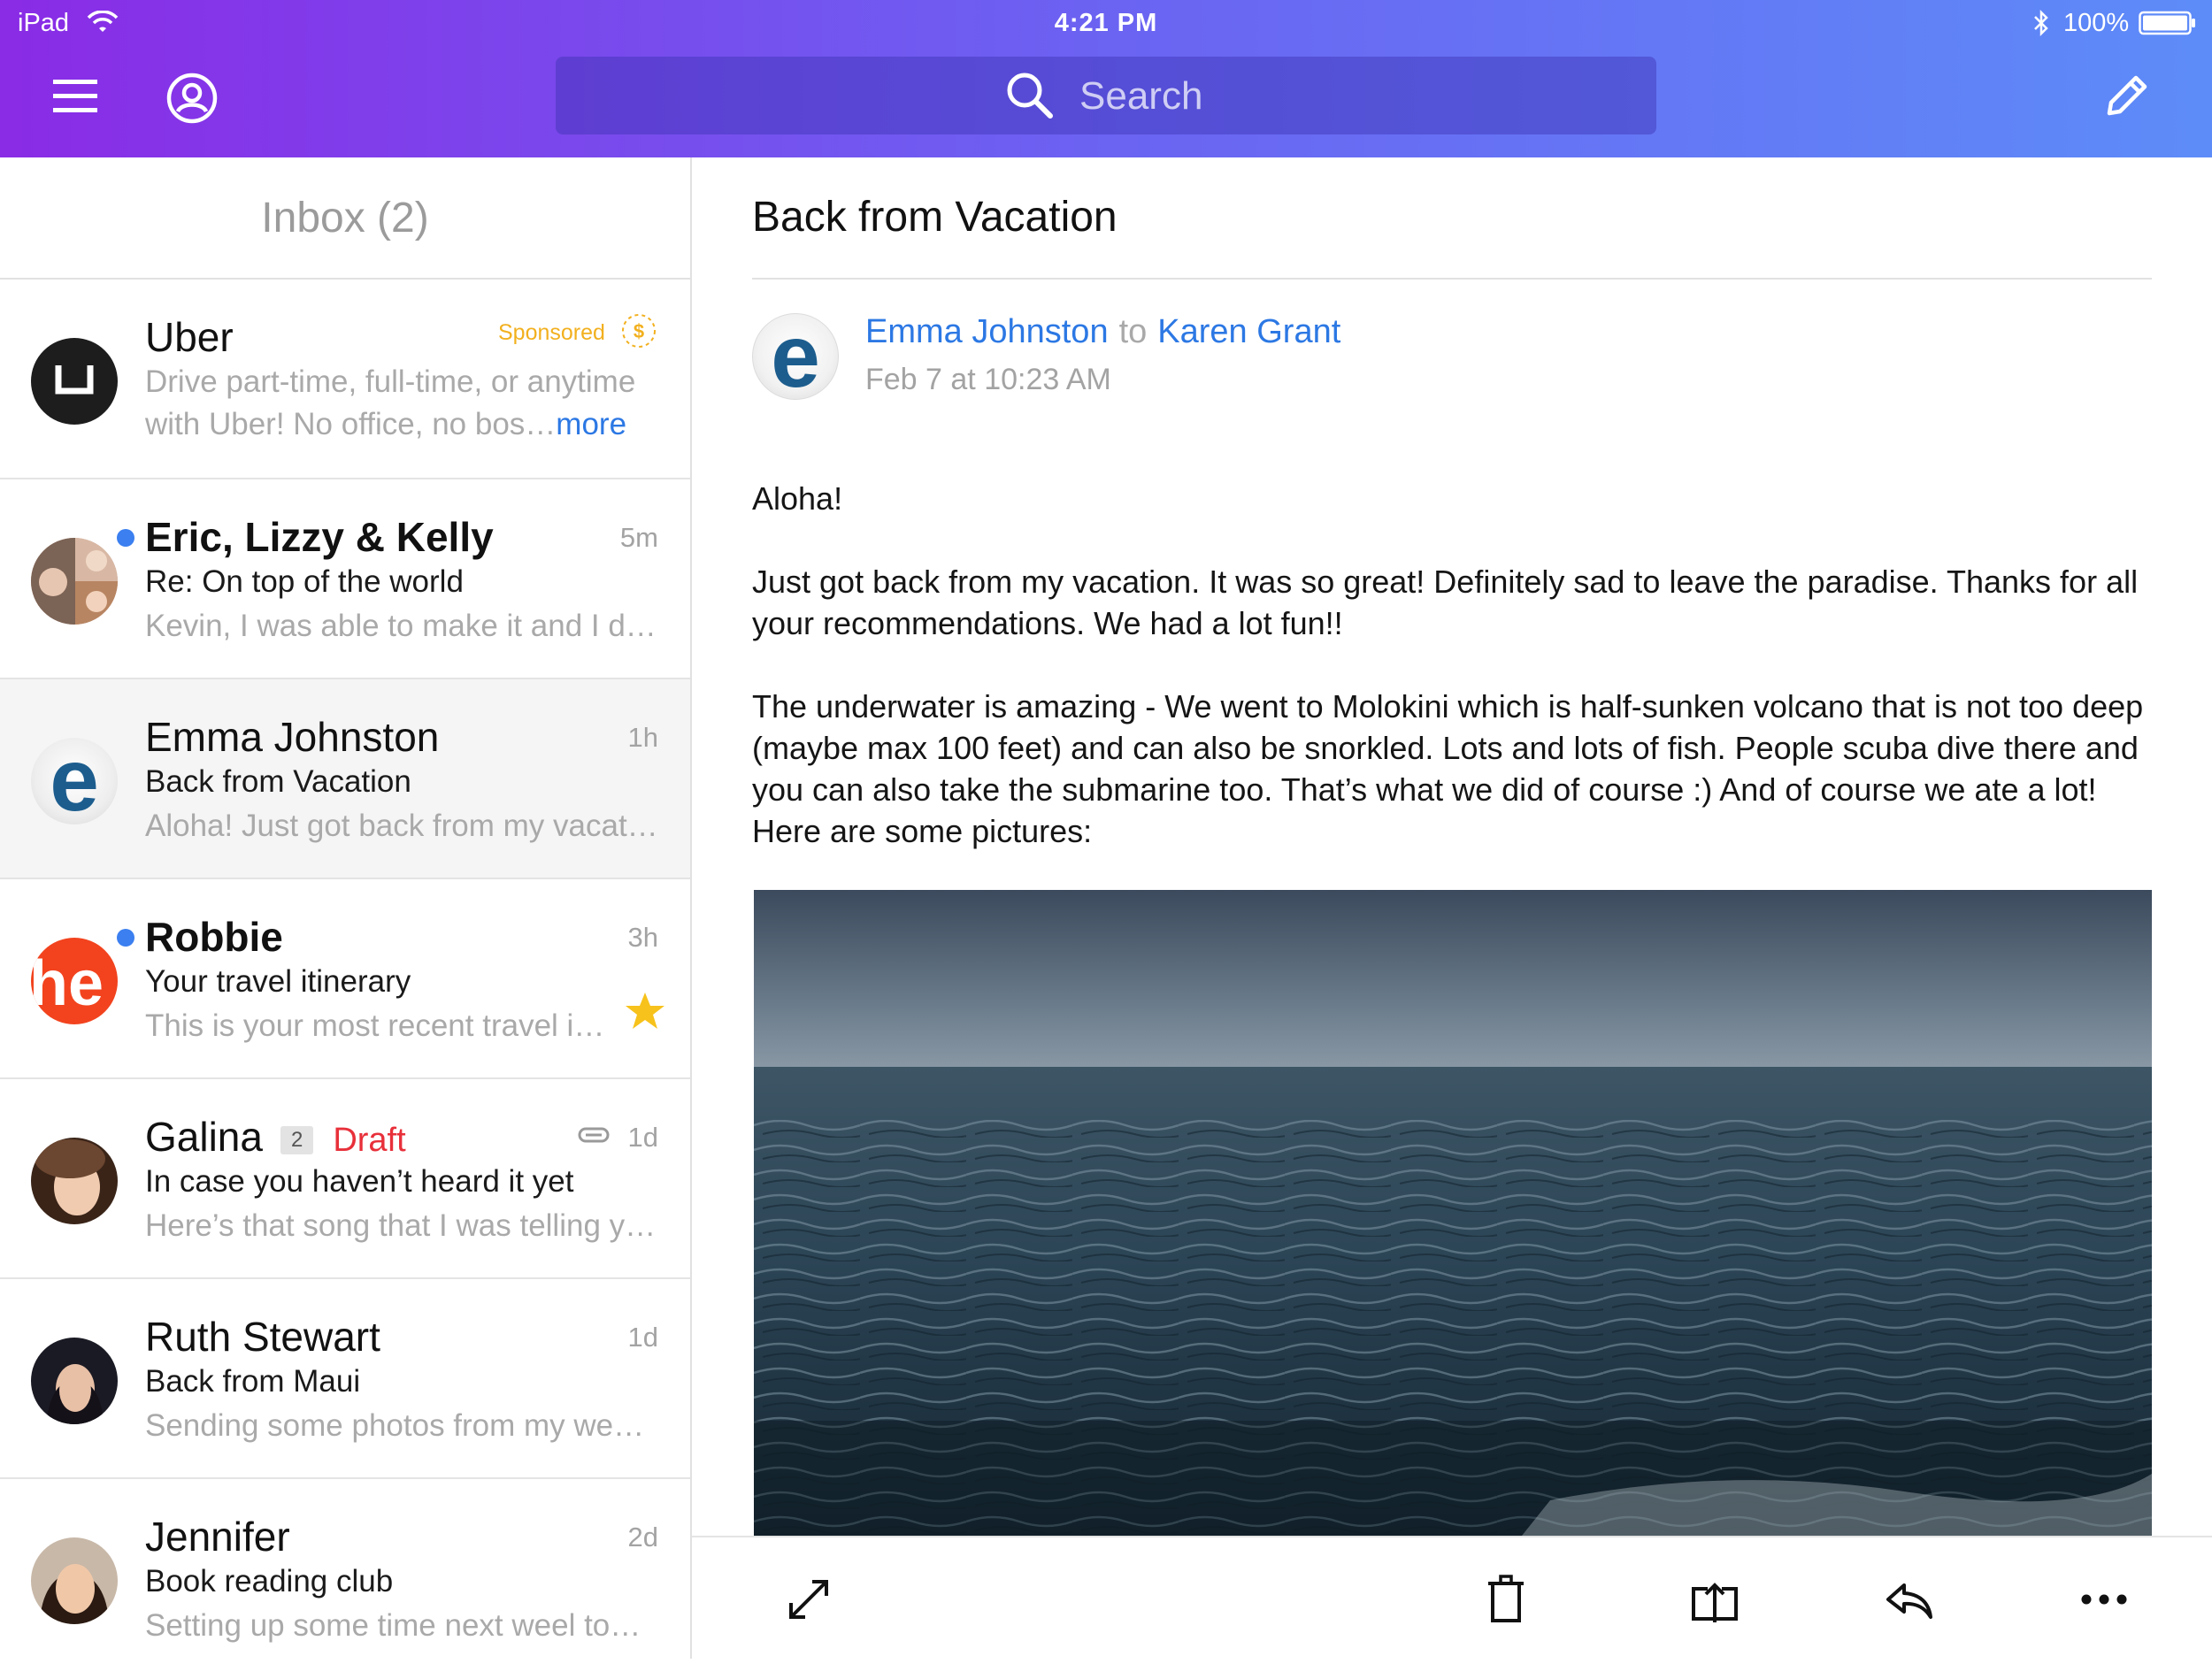  Describe the element at coordinates (1141, 96) in the screenshot. I see `search-placeholder: Search` at that location.